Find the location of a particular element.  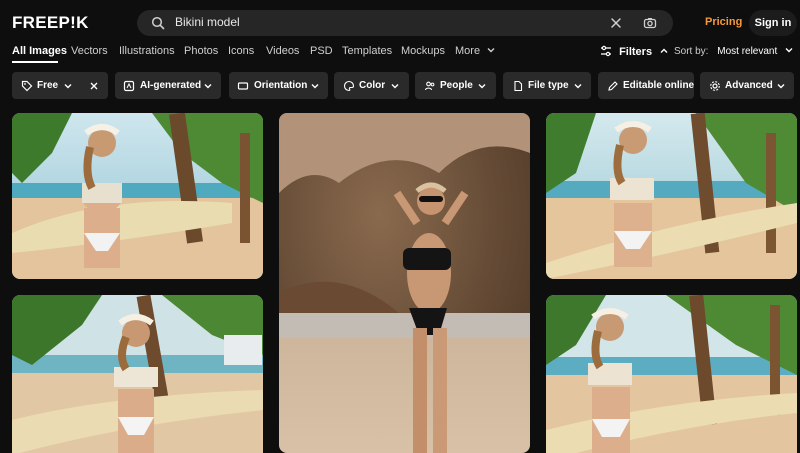

sort-control: Sort by: Most relevant is located at coordinates (734, 51).